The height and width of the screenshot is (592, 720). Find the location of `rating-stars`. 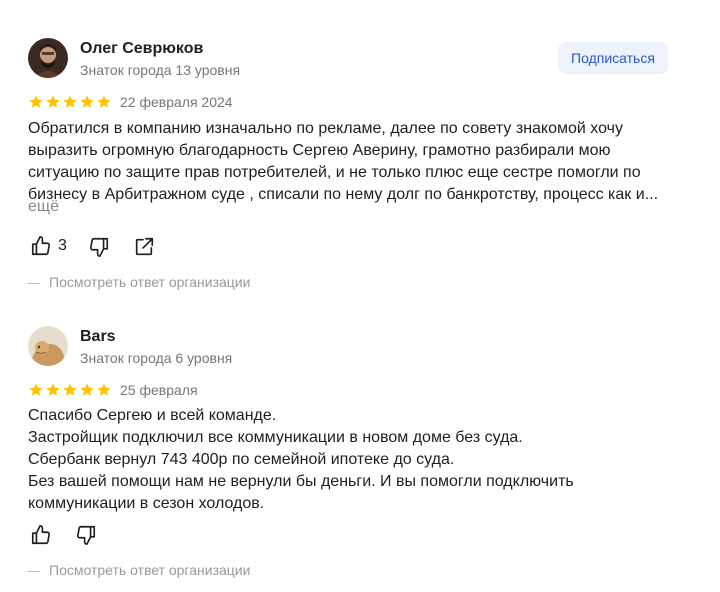

rating-stars is located at coordinates (70, 390).